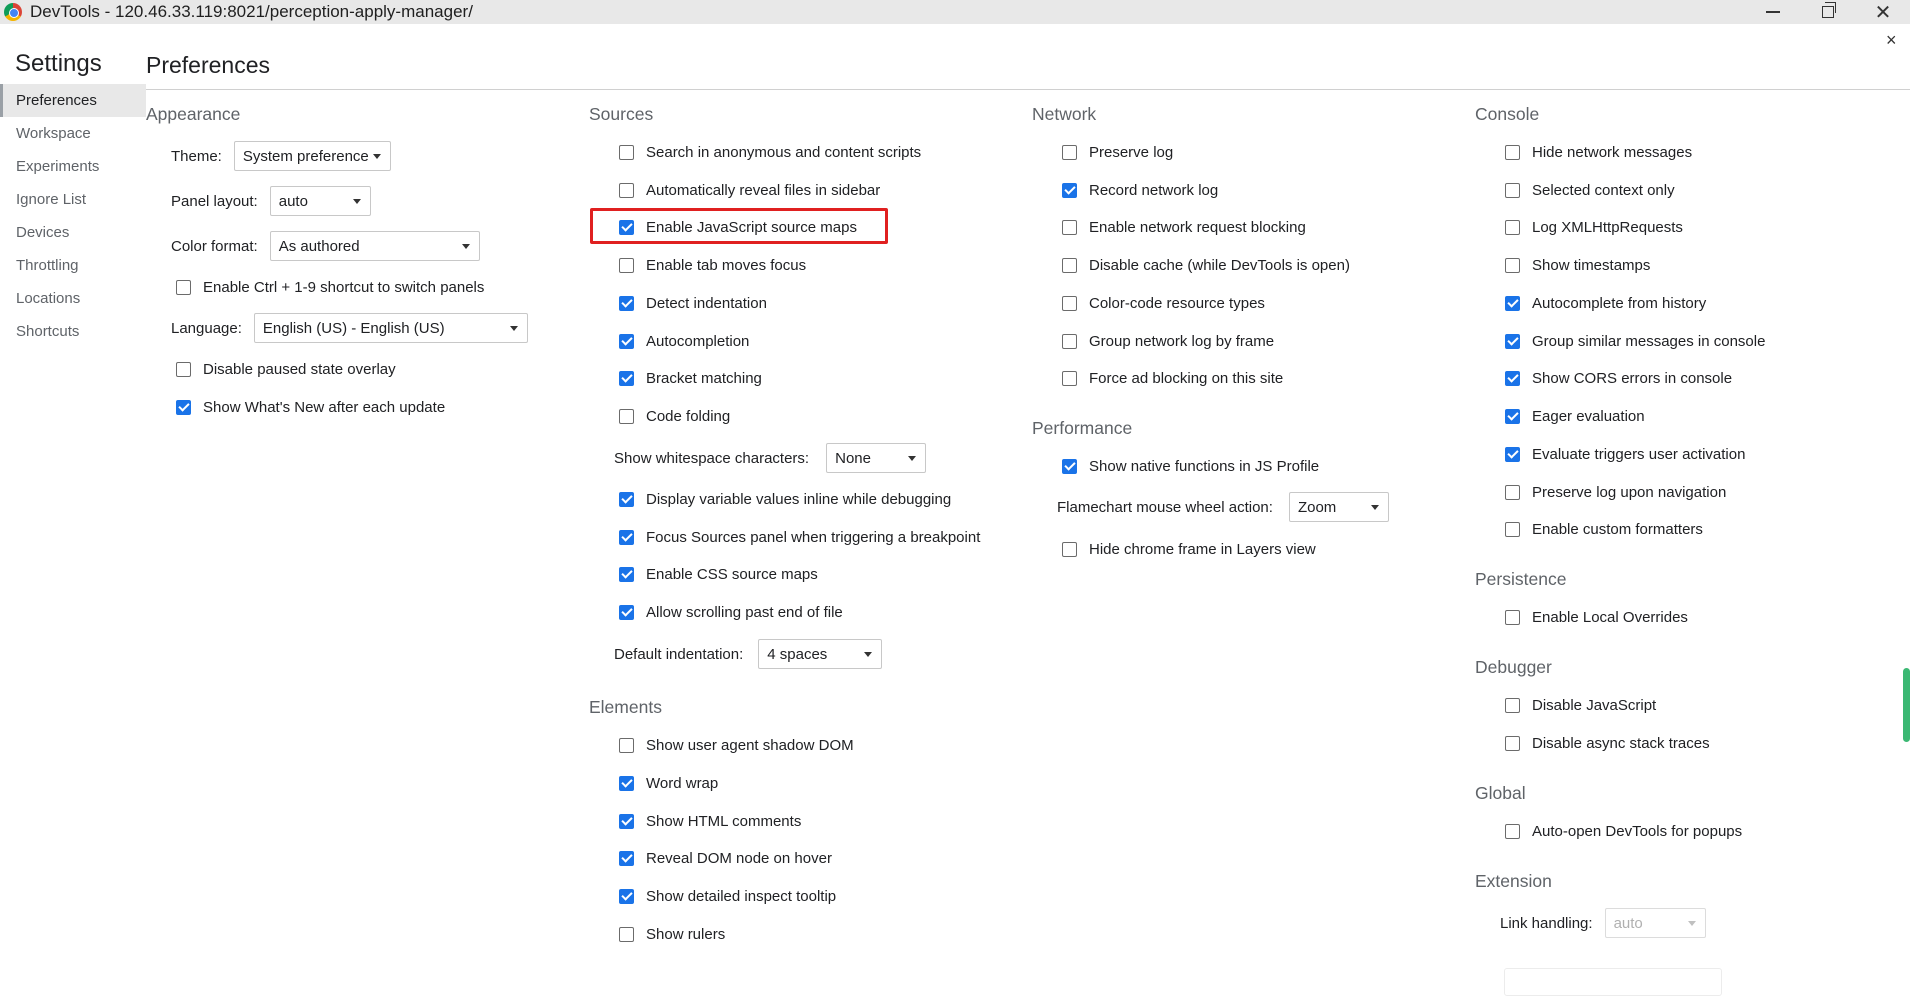  I want to click on minimize-button, so click(1773, 12).